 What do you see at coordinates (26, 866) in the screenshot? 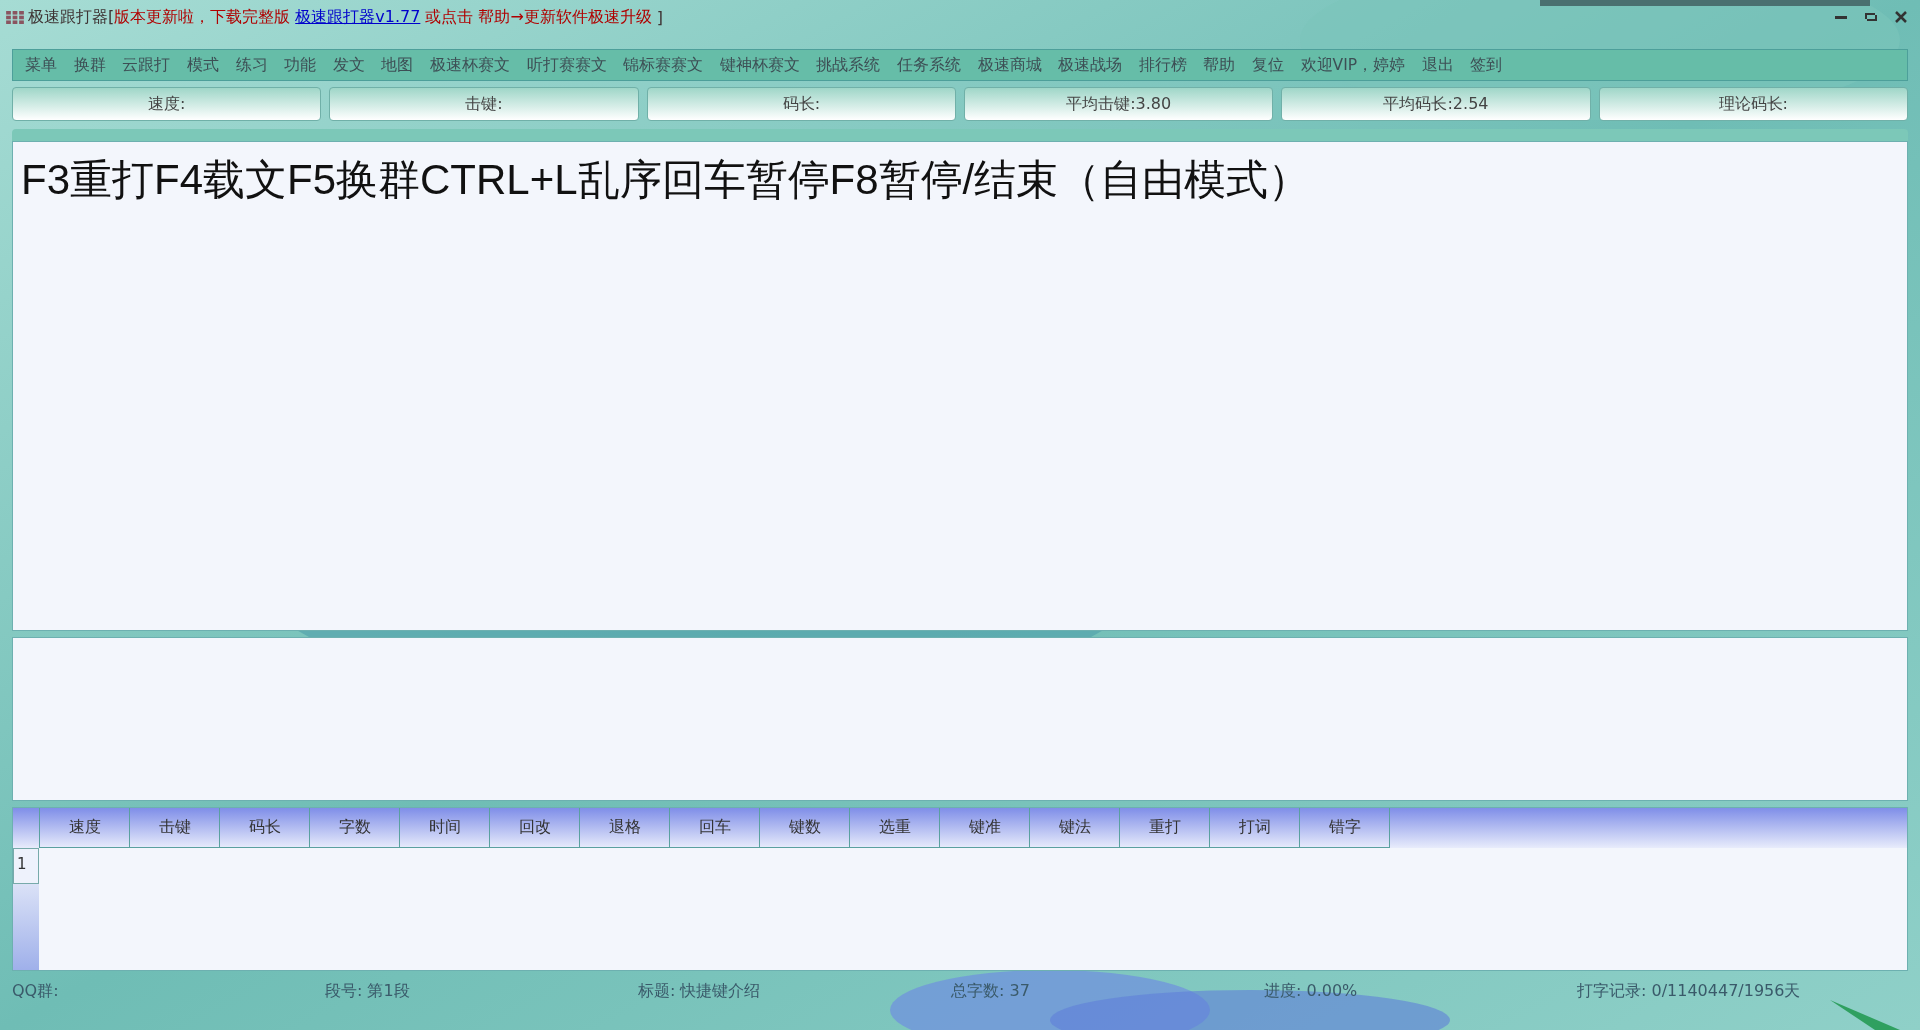
I see `row-number: 1` at bounding box center [26, 866].